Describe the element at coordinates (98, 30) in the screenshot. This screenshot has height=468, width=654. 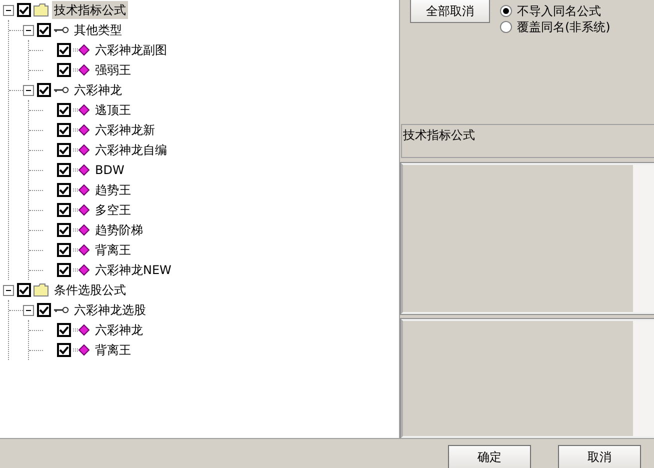
I see `tree-item: 其他类型` at that location.